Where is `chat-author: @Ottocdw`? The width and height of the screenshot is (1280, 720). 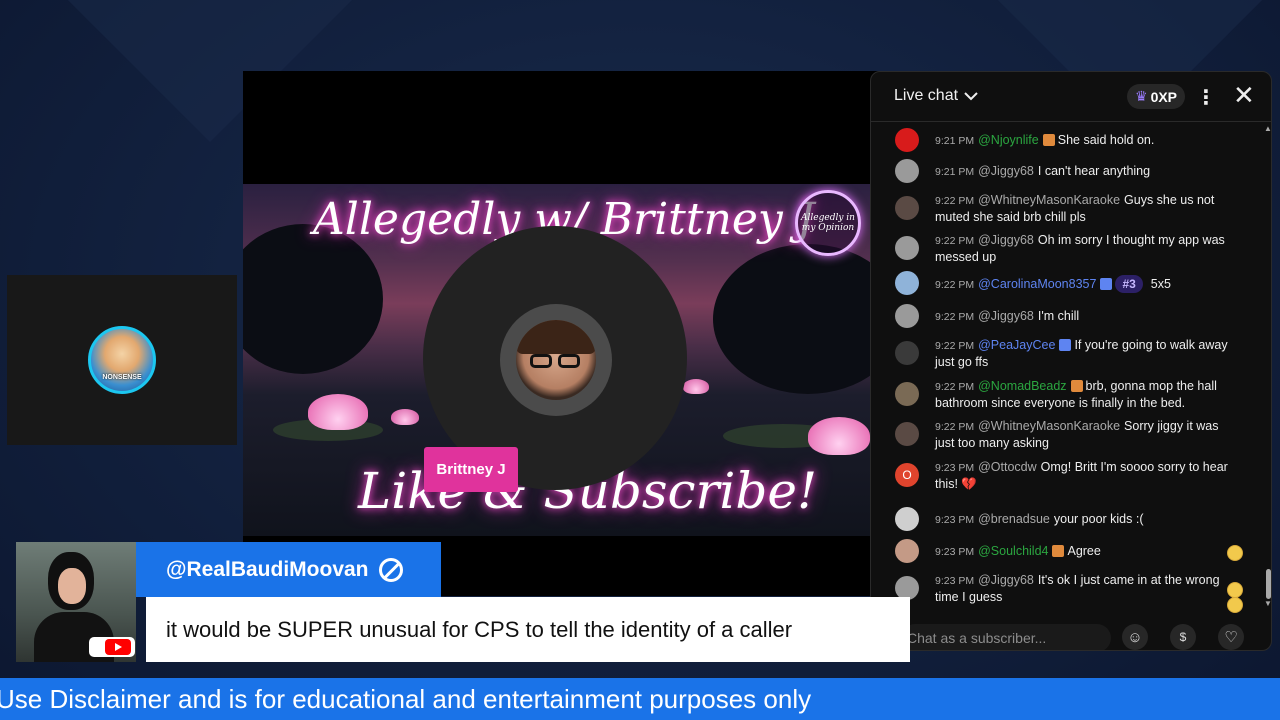 chat-author: @Ottocdw is located at coordinates (1007, 467).